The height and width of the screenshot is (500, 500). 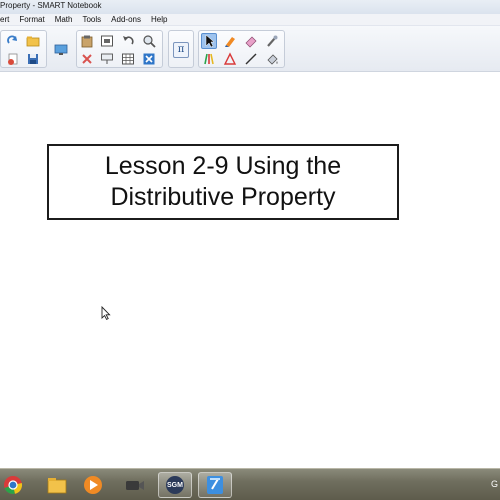 I want to click on delete-page-icon, so click(x=13, y=59).